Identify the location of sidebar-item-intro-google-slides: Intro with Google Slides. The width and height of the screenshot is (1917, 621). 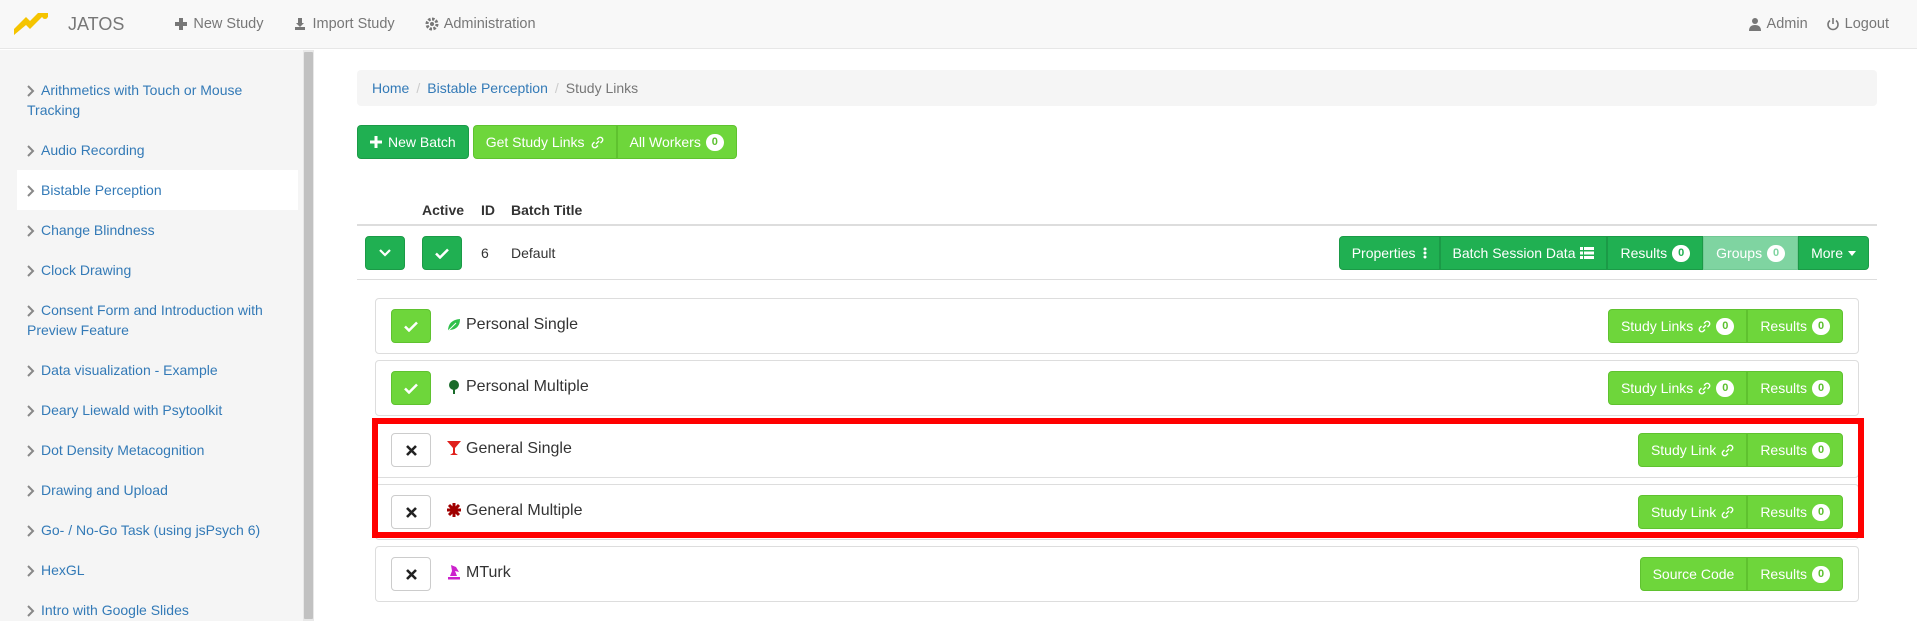
(157, 605).